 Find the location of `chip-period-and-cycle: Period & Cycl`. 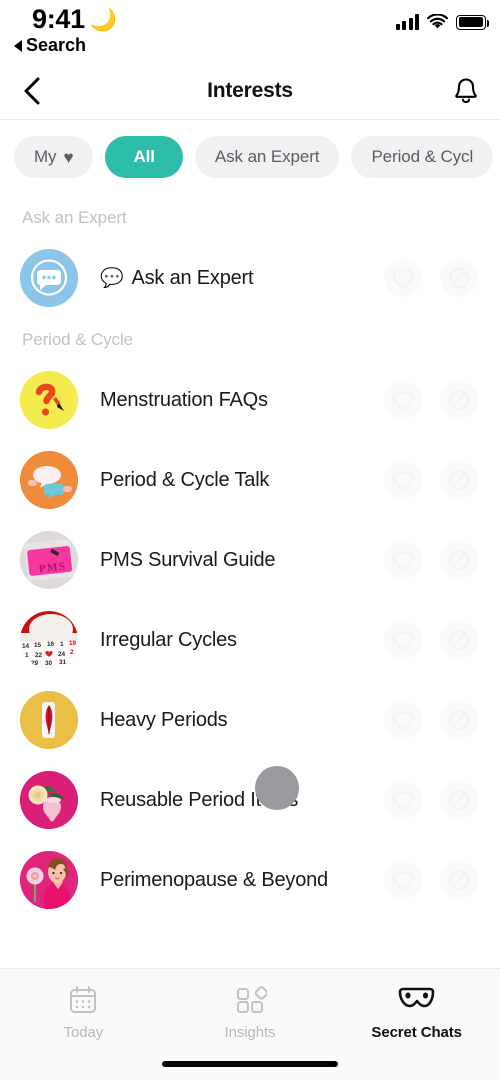

chip-period-and-cycle: Period & Cycl is located at coordinates (422, 157).